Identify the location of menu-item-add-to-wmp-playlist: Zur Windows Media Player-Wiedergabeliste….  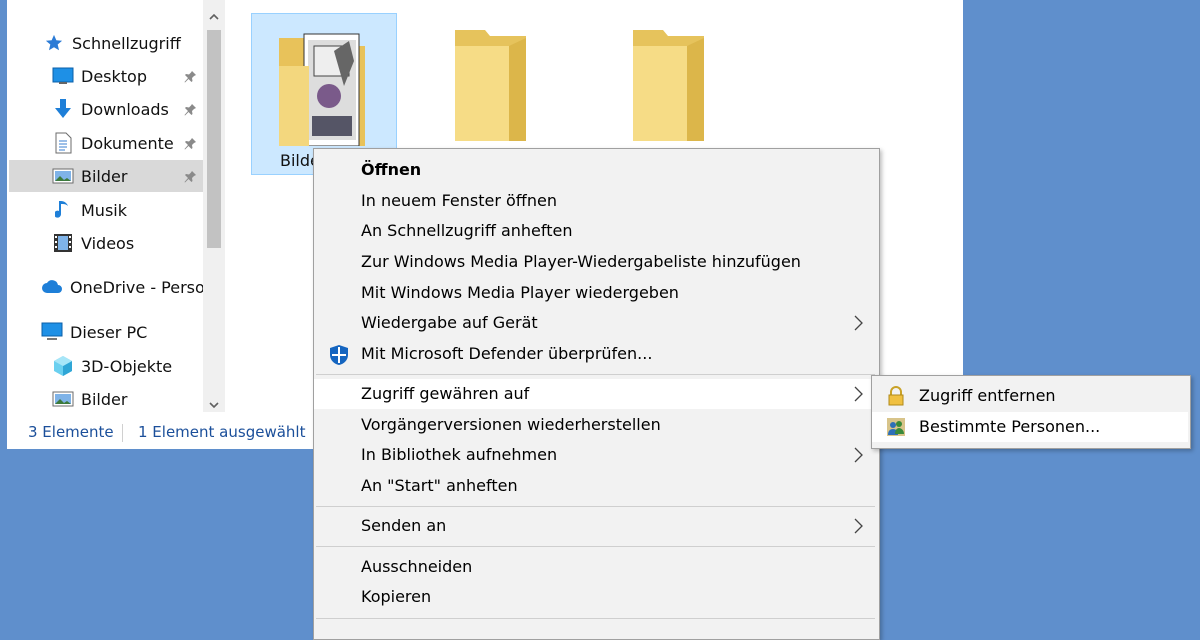
(595, 262).